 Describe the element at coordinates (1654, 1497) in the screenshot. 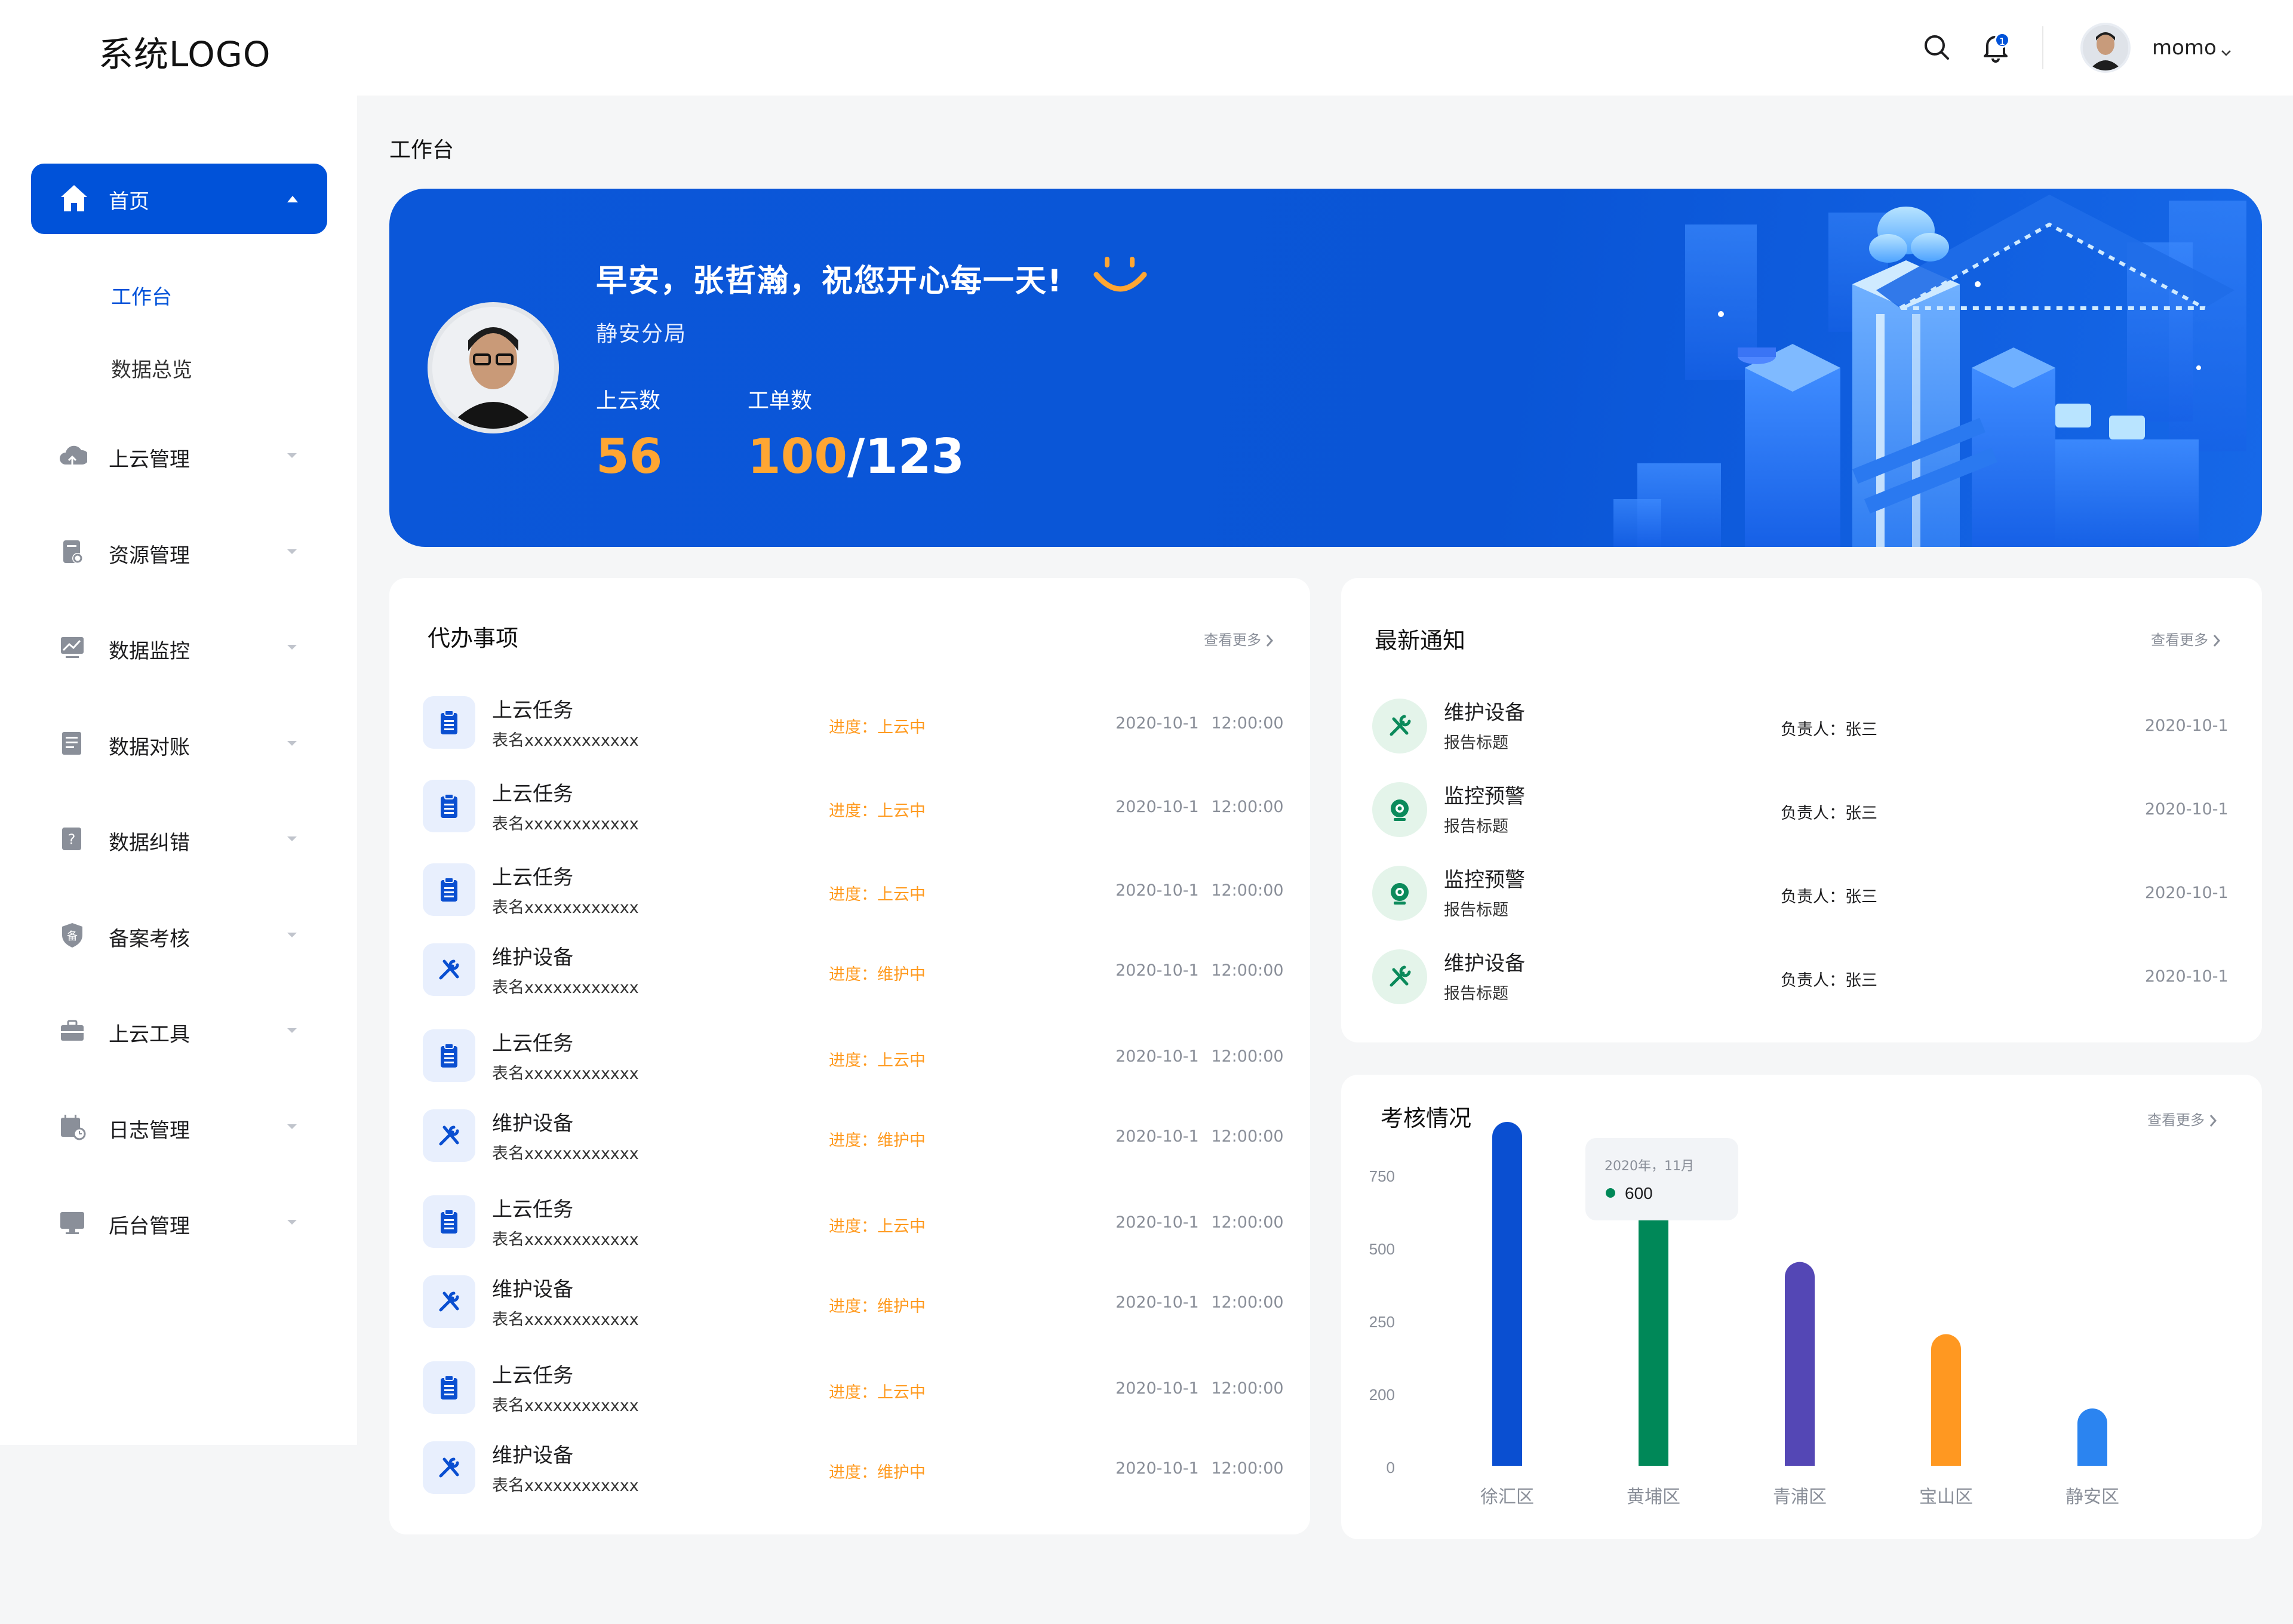

I see `x-tick-label: 黄埔区` at that location.